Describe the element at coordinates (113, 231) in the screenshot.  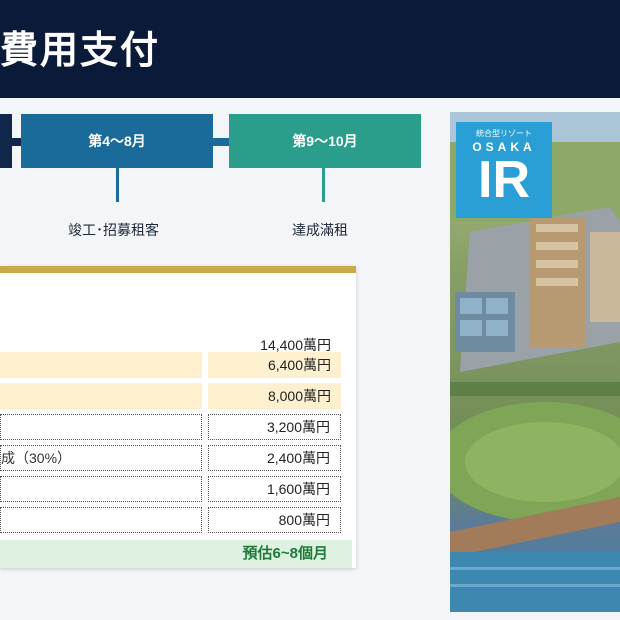
I see `milestone-label: 竣工･招募租客` at that location.